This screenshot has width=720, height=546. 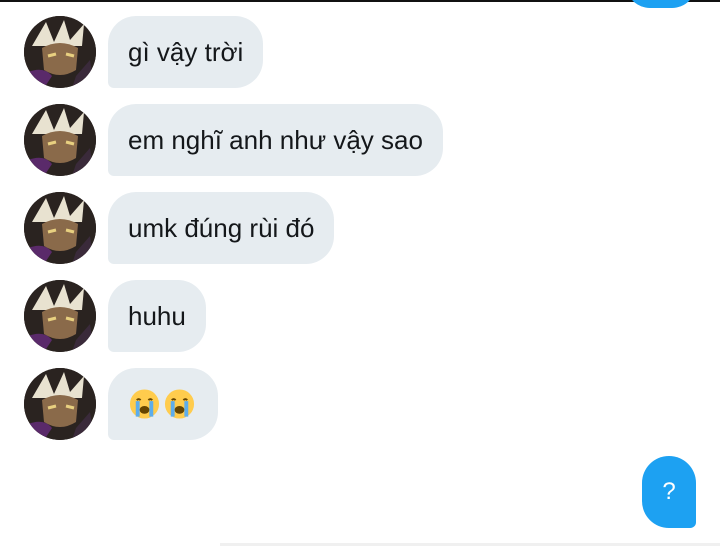 I want to click on received-message-bubble: umk đúng rùi đó, so click(x=221, y=228).